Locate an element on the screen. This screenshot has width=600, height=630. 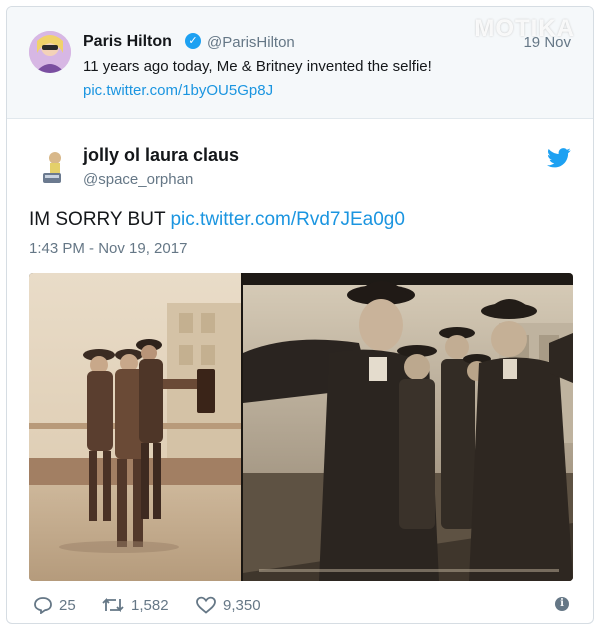
quoted-link: pic.twitter.com/1byOU5Gp8J is located at coordinates (178, 90).